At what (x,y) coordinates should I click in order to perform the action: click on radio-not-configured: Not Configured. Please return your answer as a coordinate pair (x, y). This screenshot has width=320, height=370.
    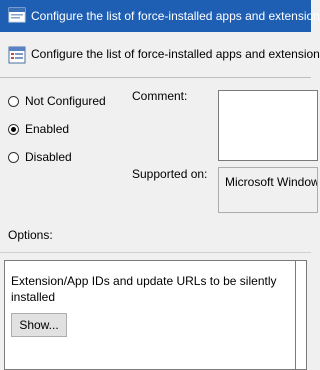
    Looking at the image, I should click on (57, 101).